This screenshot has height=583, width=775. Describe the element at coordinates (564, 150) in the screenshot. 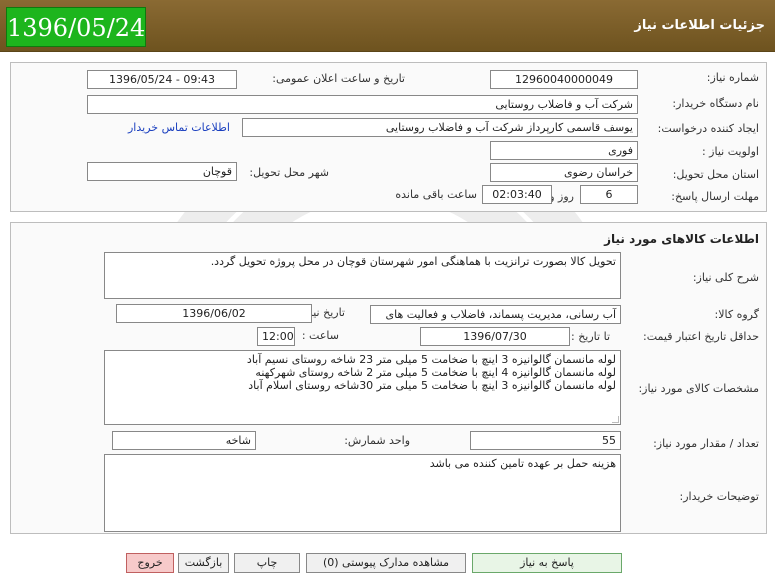

I see `priority-field: فوری` at that location.